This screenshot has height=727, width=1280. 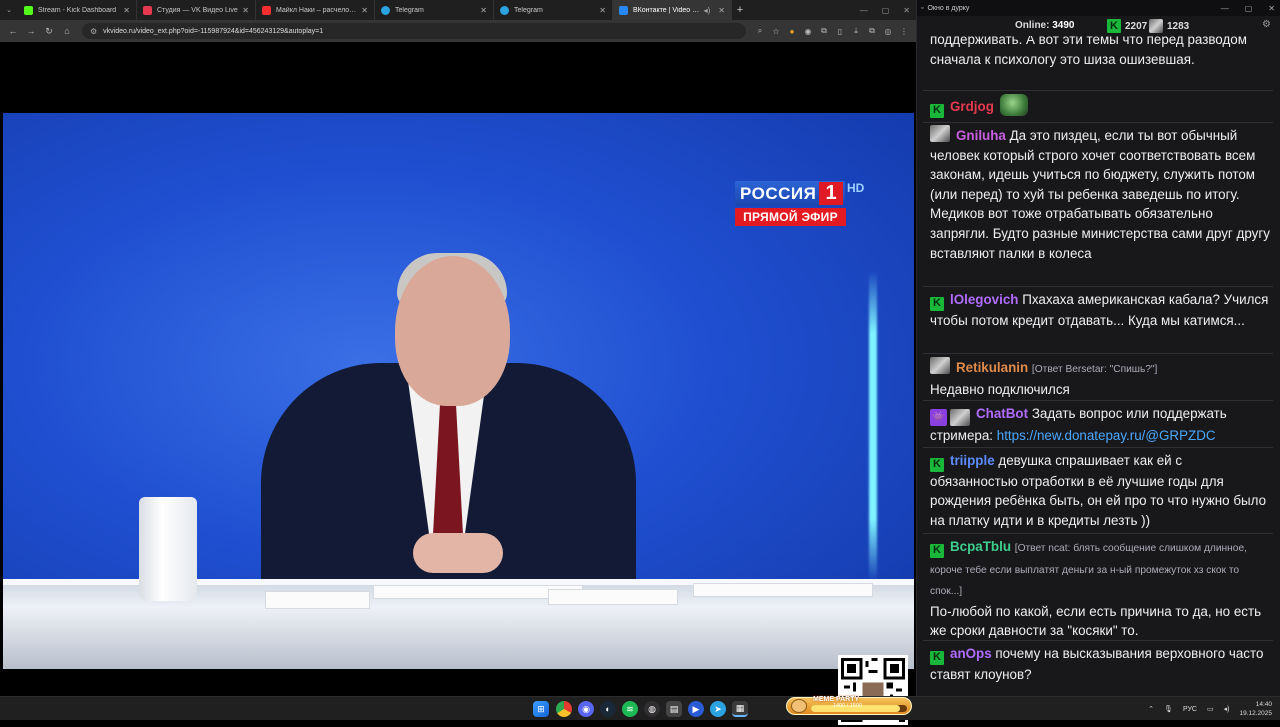 What do you see at coordinates (799, 706) in the screenshot?
I see `doge-icon` at bounding box center [799, 706].